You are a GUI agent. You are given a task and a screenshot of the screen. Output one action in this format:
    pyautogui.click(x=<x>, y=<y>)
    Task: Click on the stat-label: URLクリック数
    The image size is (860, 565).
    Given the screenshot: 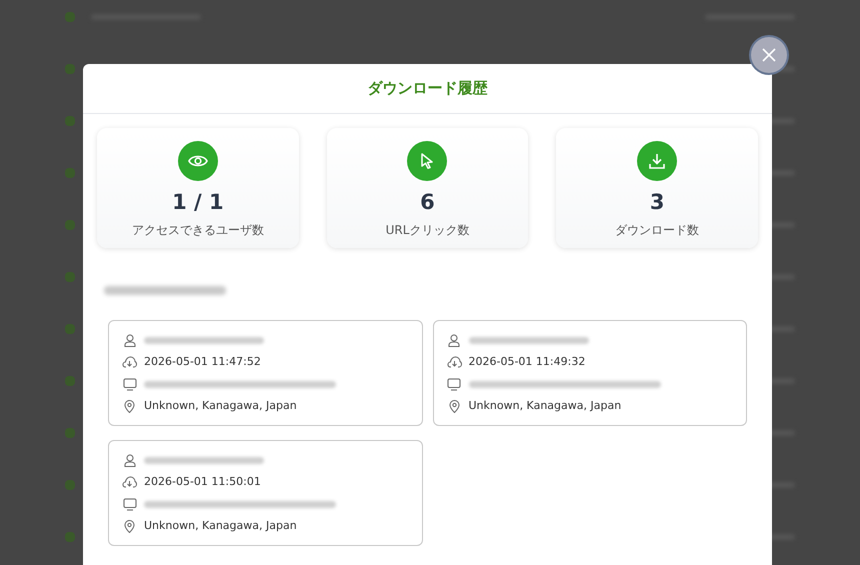 What is the action you would take?
    pyautogui.click(x=428, y=230)
    